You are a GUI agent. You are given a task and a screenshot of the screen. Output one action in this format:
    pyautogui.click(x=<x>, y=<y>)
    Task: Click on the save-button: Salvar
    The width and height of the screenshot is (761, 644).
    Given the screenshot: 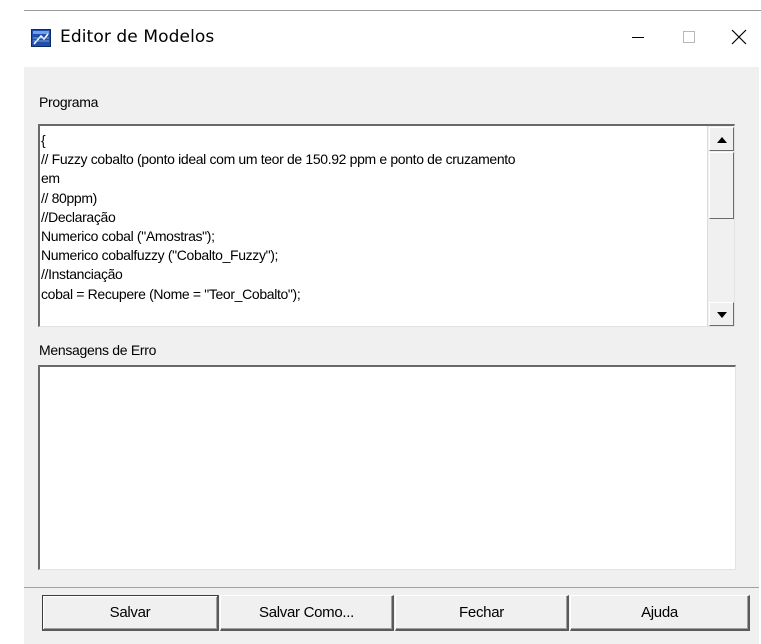 What is the action you would take?
    pyautogui.click(x=130, y=613)
    